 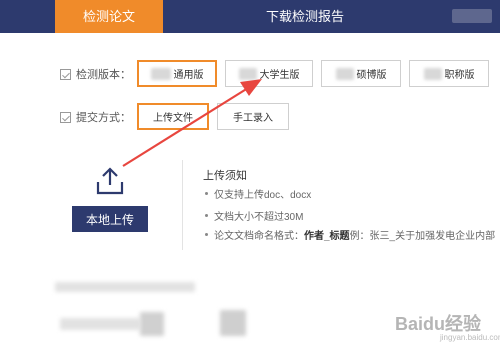 I want to click on tab-download-report: 下载检测报告, so click(x=305, y=16).